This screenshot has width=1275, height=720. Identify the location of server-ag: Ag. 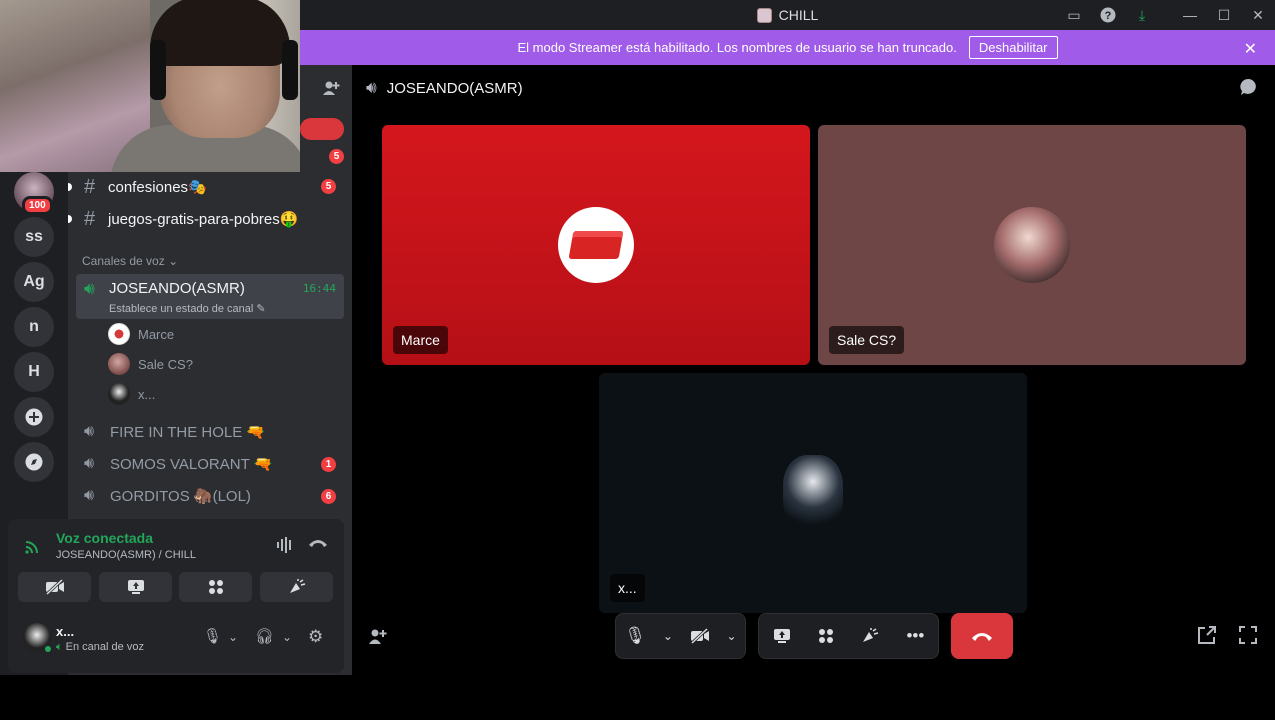
(34, 282).